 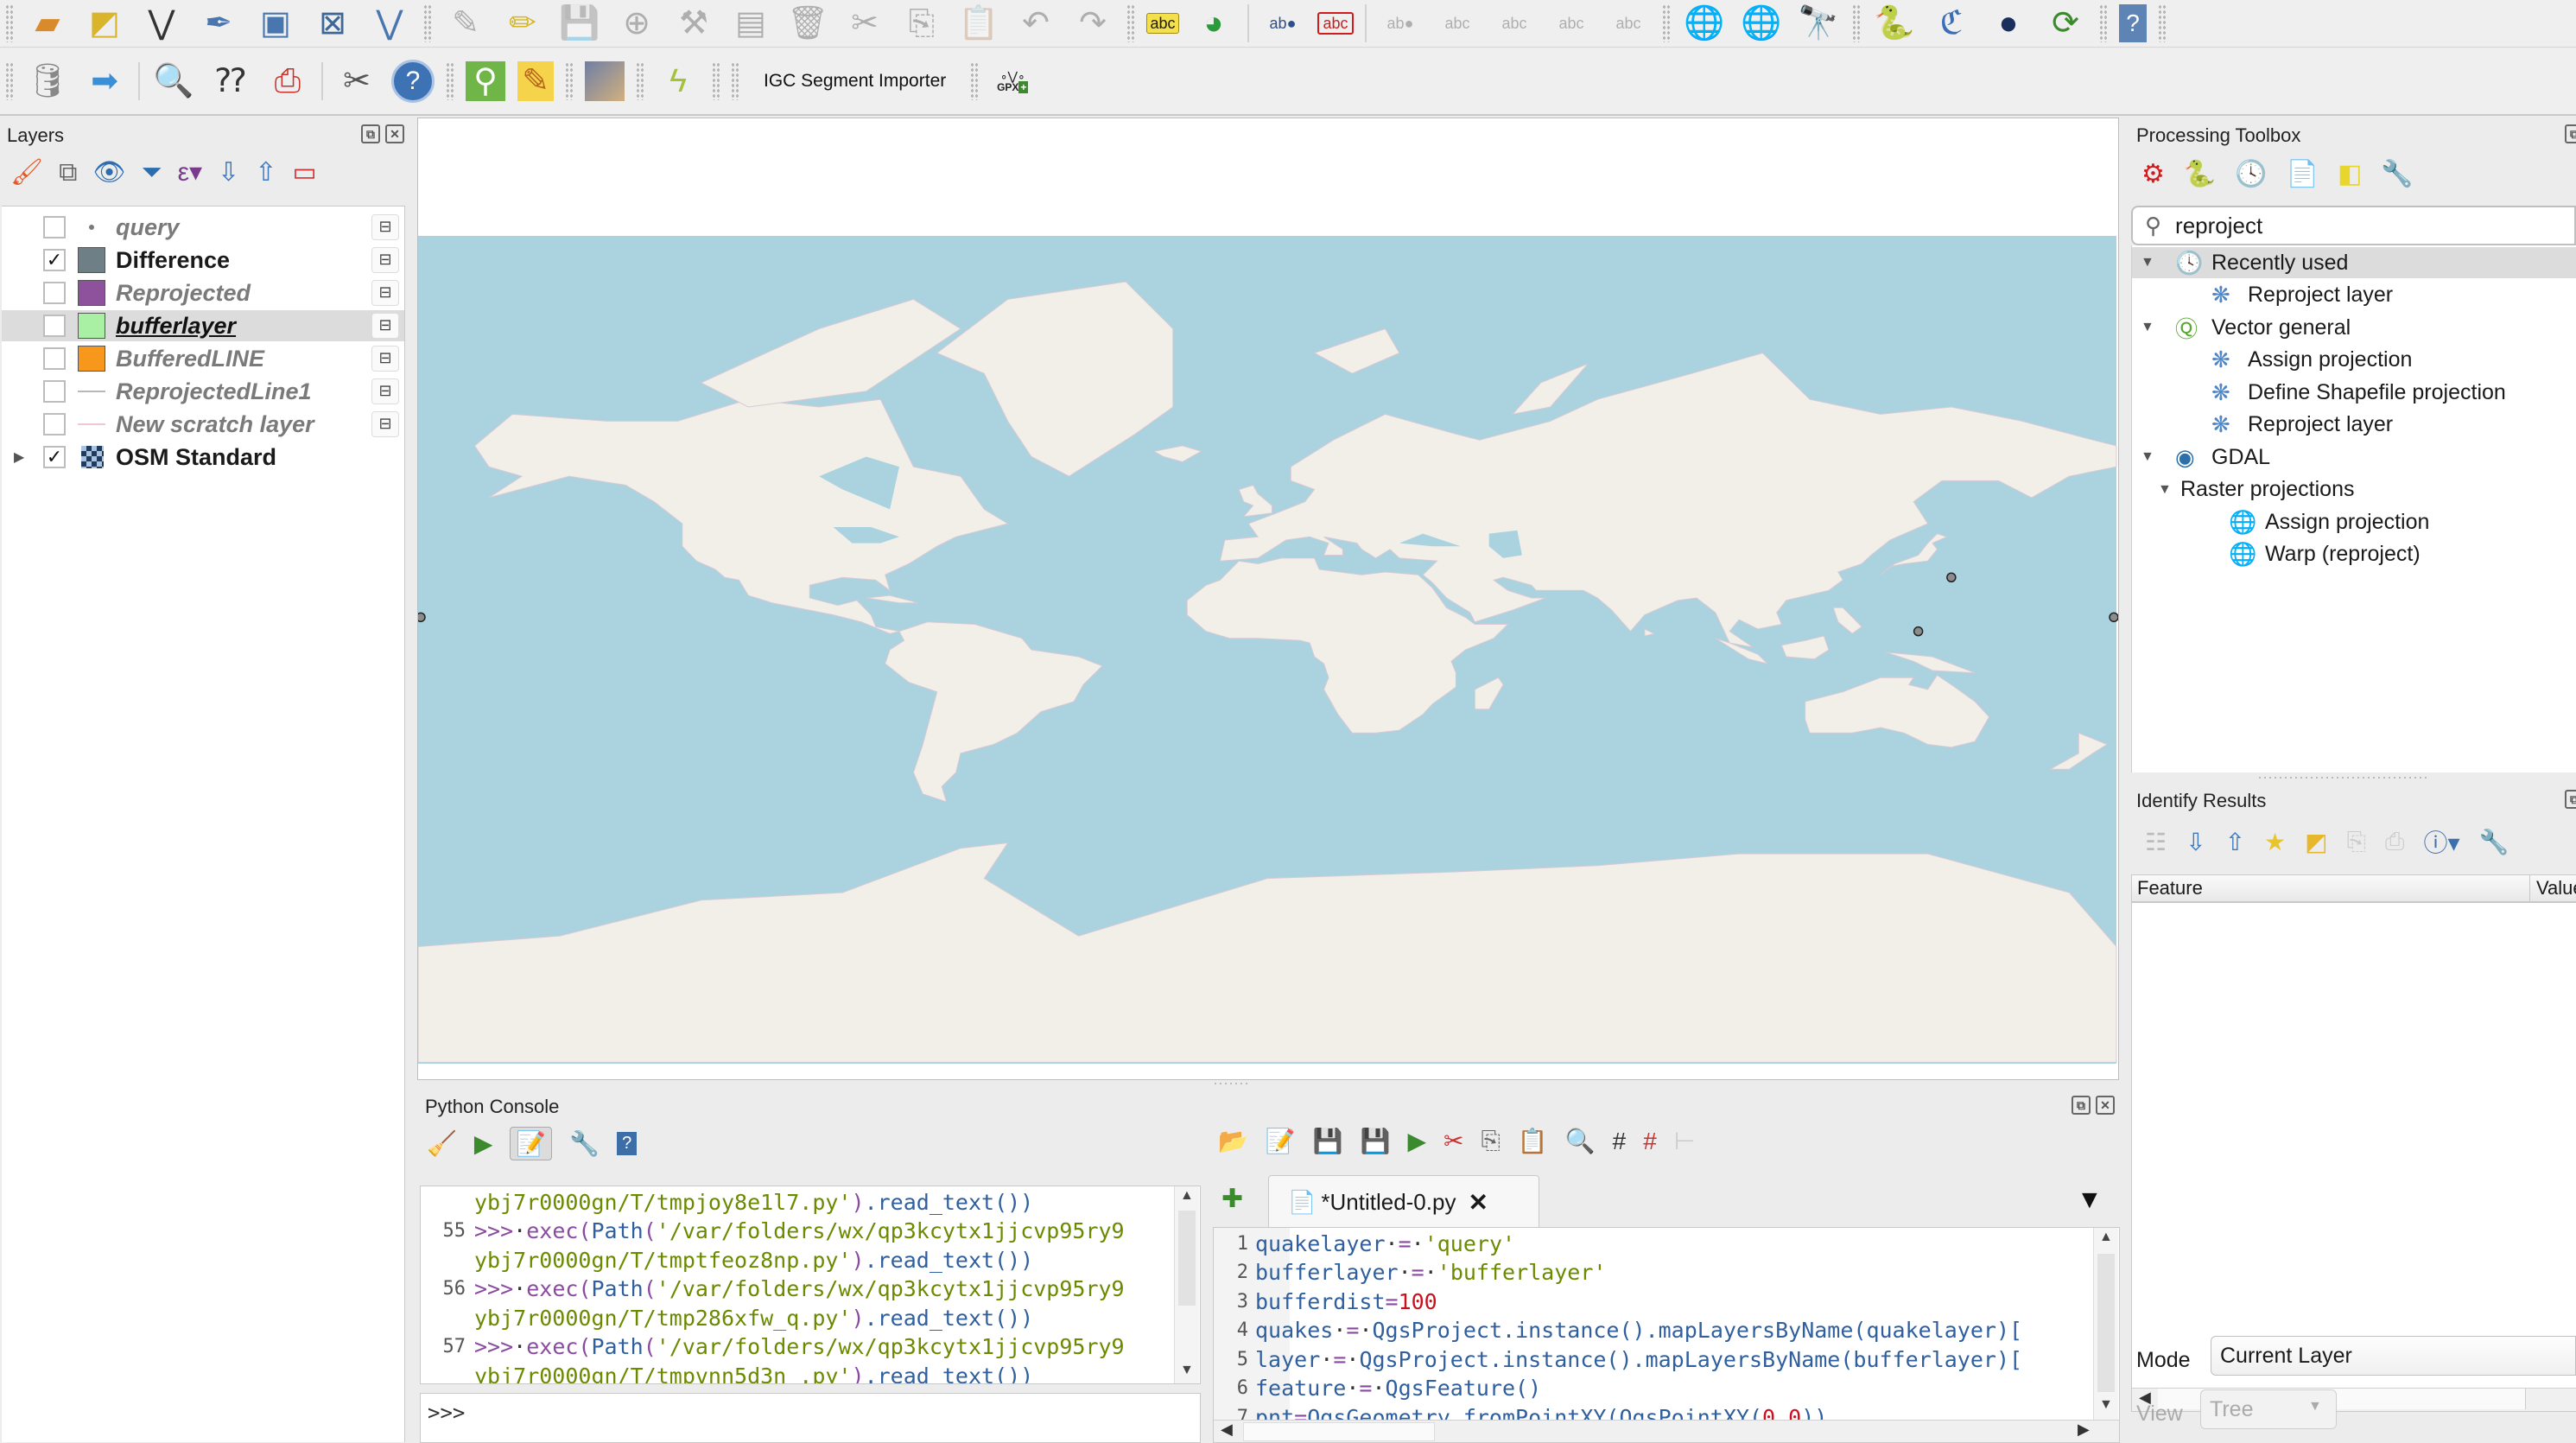 What do you see at coordinates (190, 359) in the screenshot?
I see `layer-name: BufferedLINE` at bounding box center [190, 359].